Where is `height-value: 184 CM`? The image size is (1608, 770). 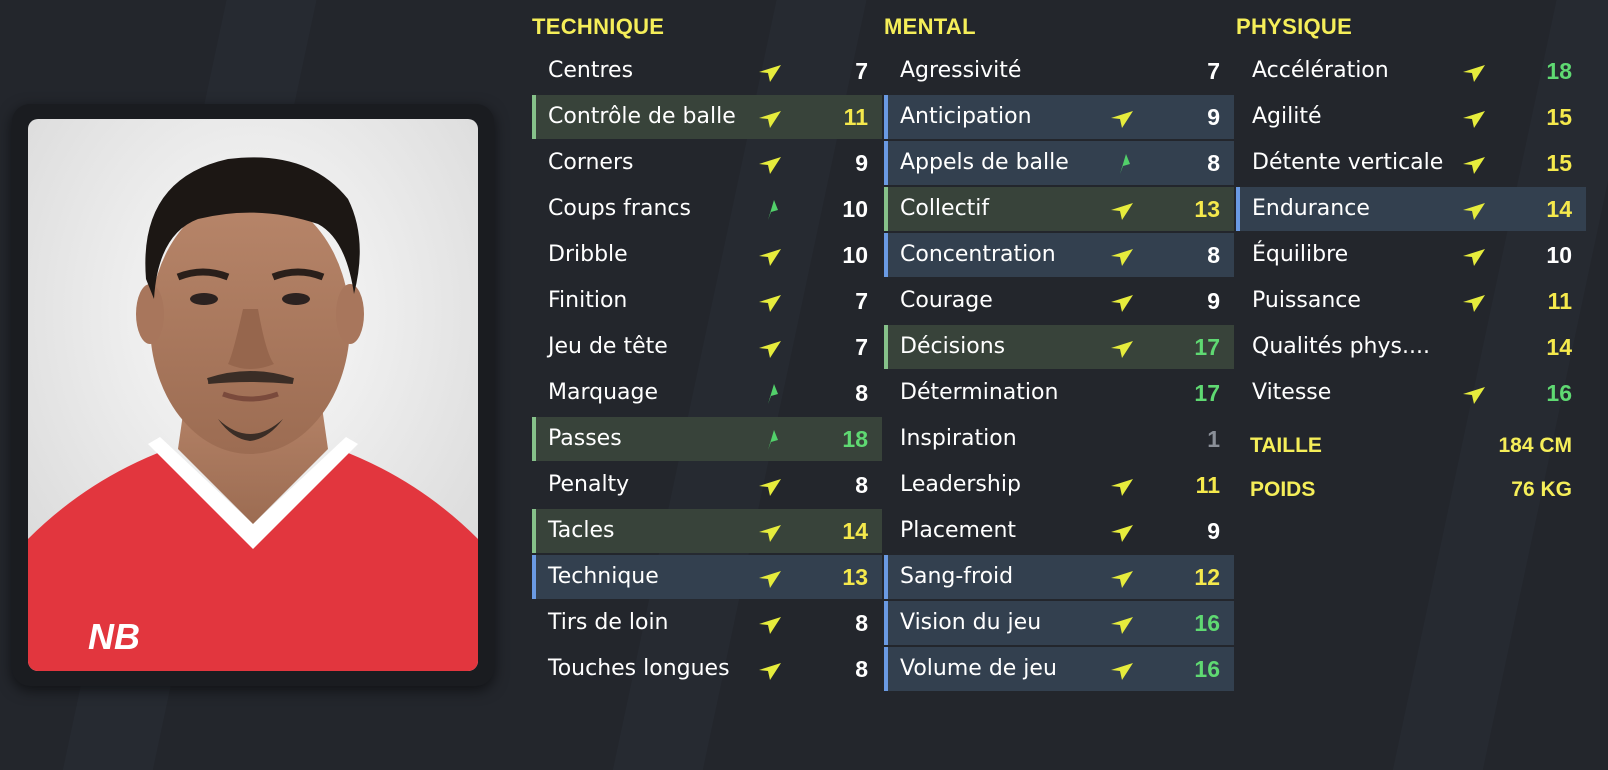 height-value: 184 CM is located at coordinates (1535, 445).